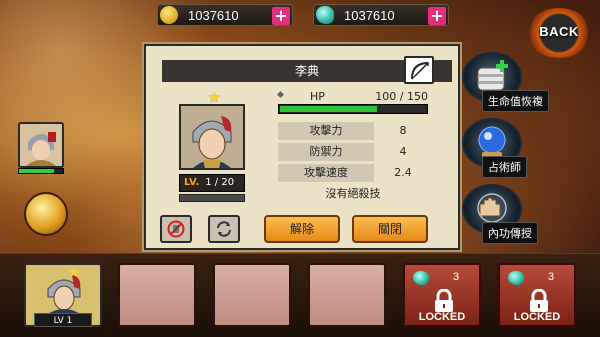  What do you see at coordinates (326, 152) in the screenshot?
I see `stat-name: 防禦力` at bounding box center [326, 152].